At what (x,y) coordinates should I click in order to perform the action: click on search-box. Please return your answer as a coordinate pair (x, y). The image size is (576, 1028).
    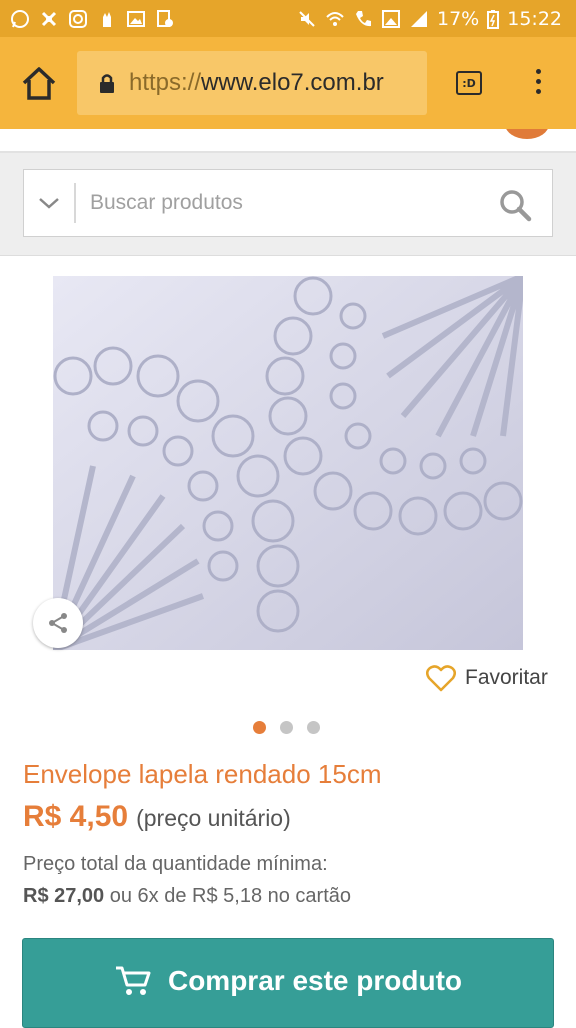
    Looking at the image, I should click on (288, 203).